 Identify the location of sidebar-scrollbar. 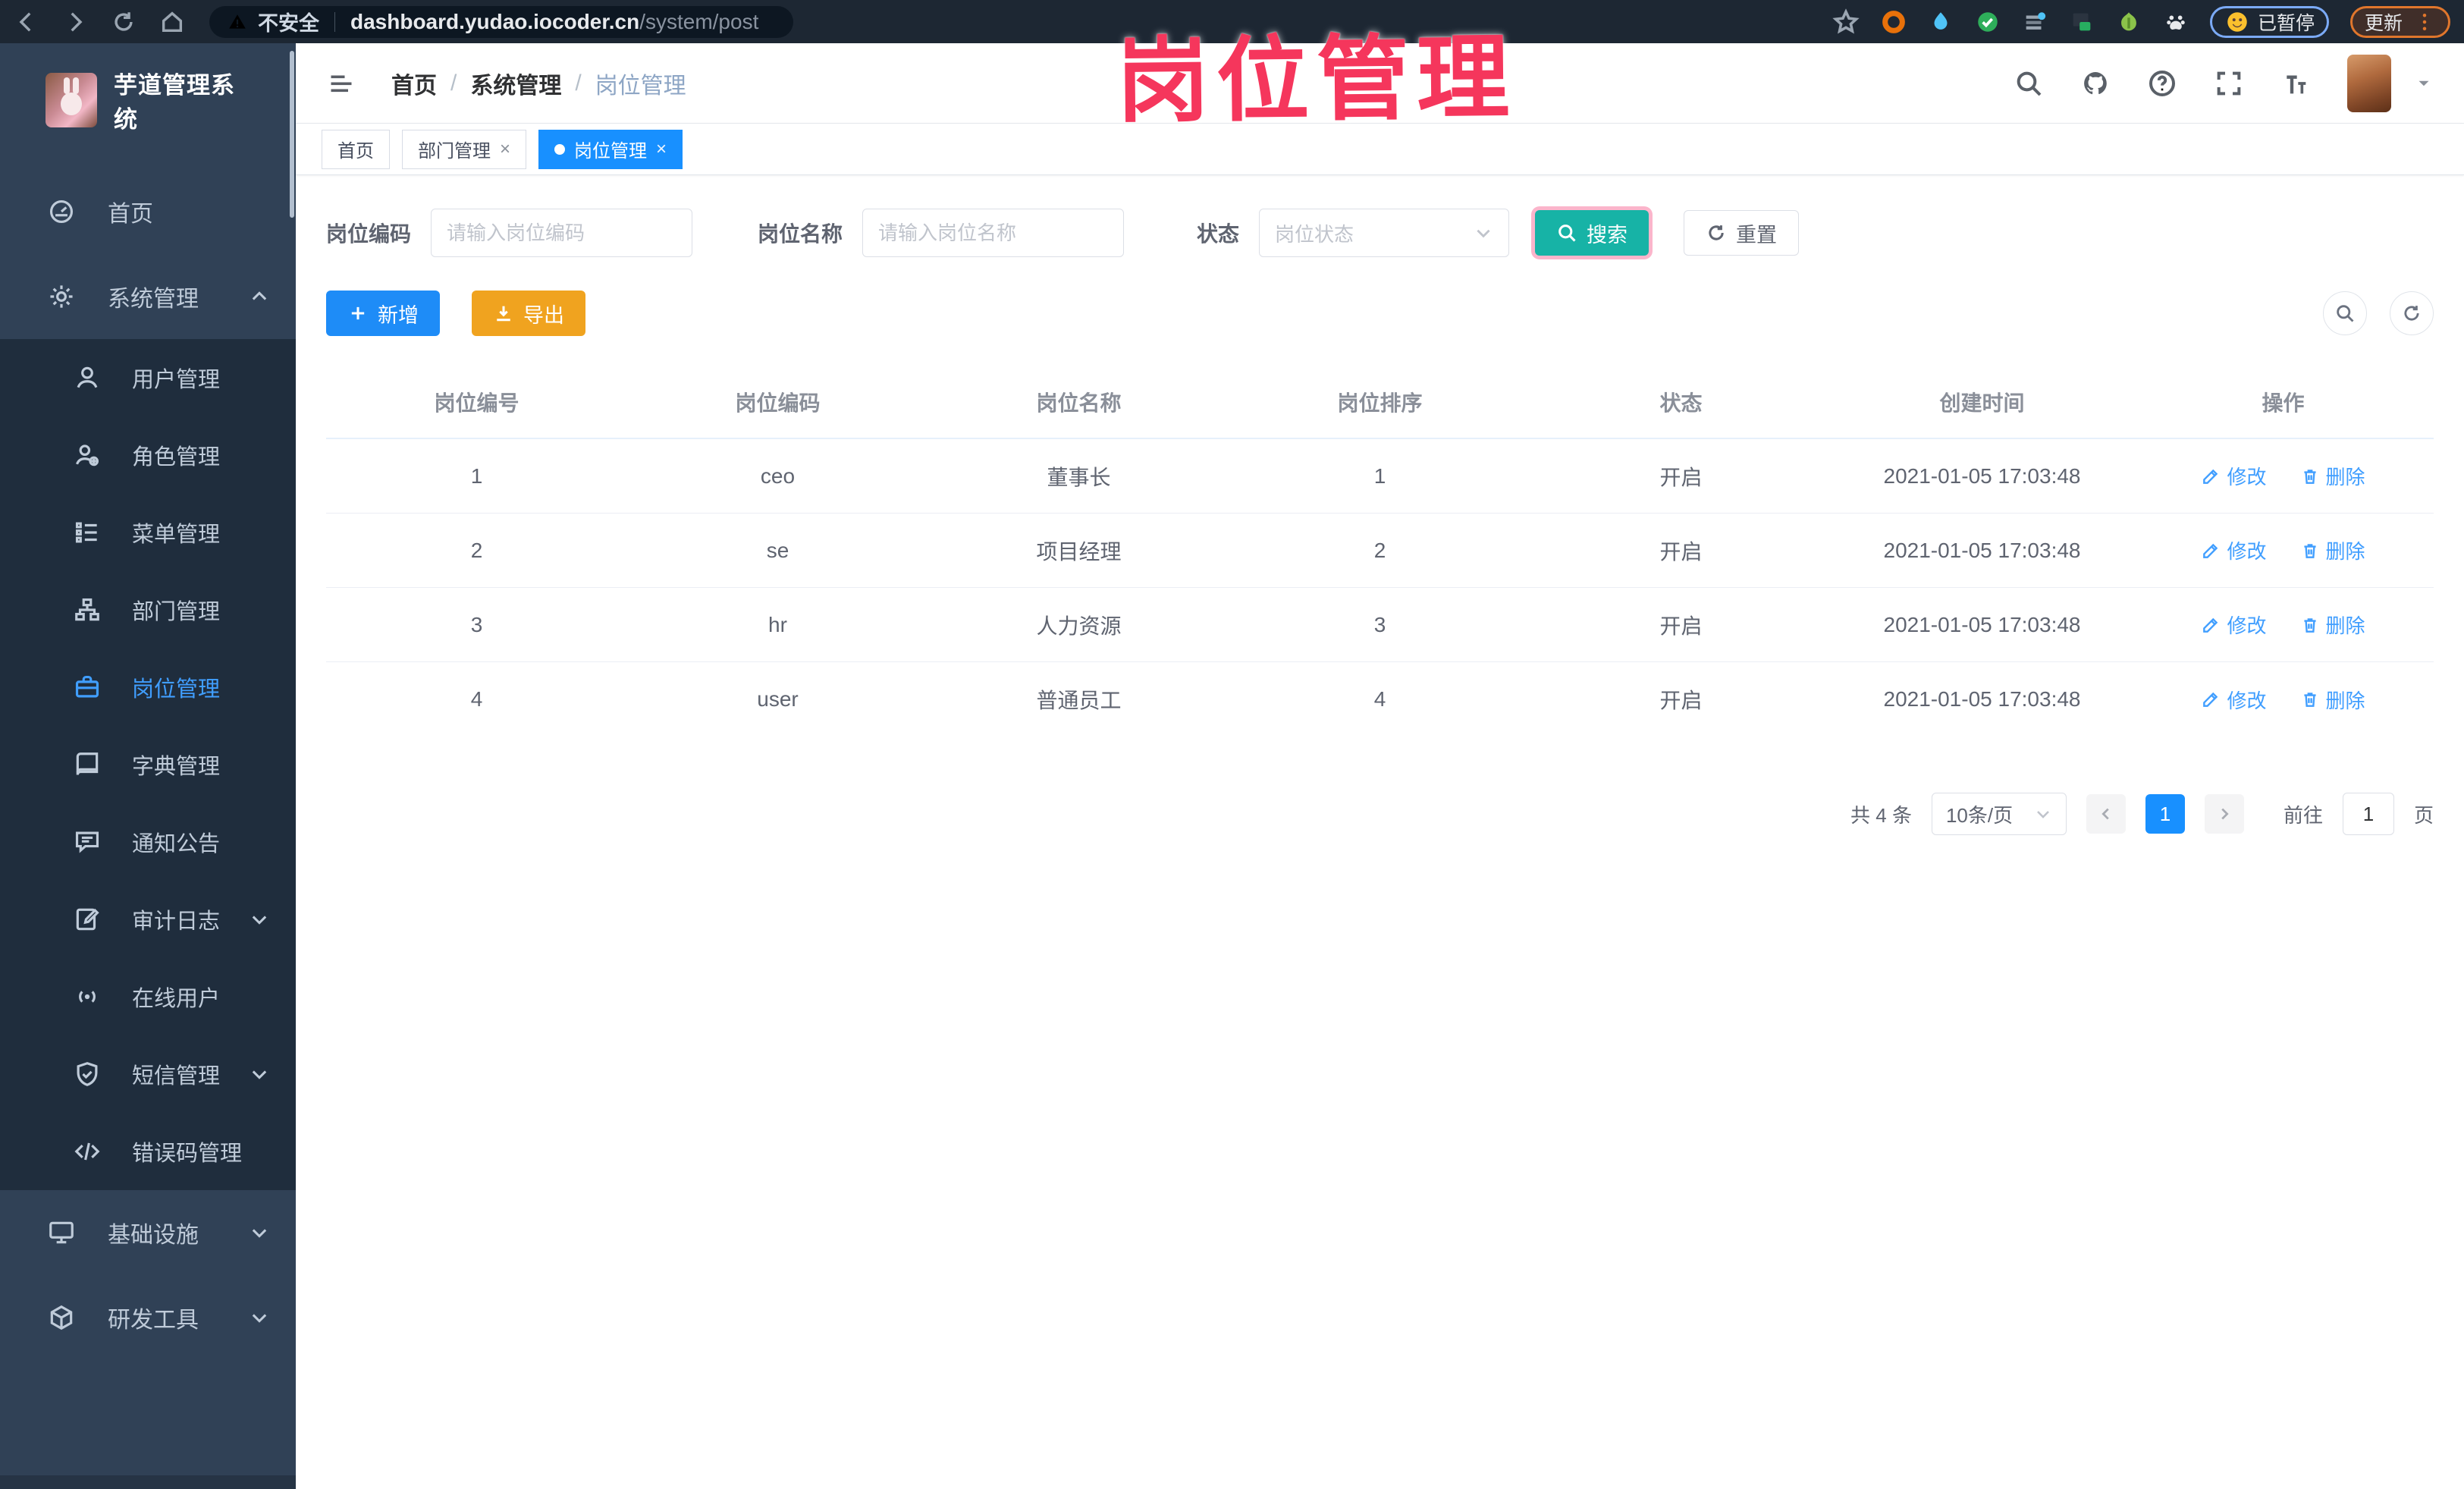
(292, 134).